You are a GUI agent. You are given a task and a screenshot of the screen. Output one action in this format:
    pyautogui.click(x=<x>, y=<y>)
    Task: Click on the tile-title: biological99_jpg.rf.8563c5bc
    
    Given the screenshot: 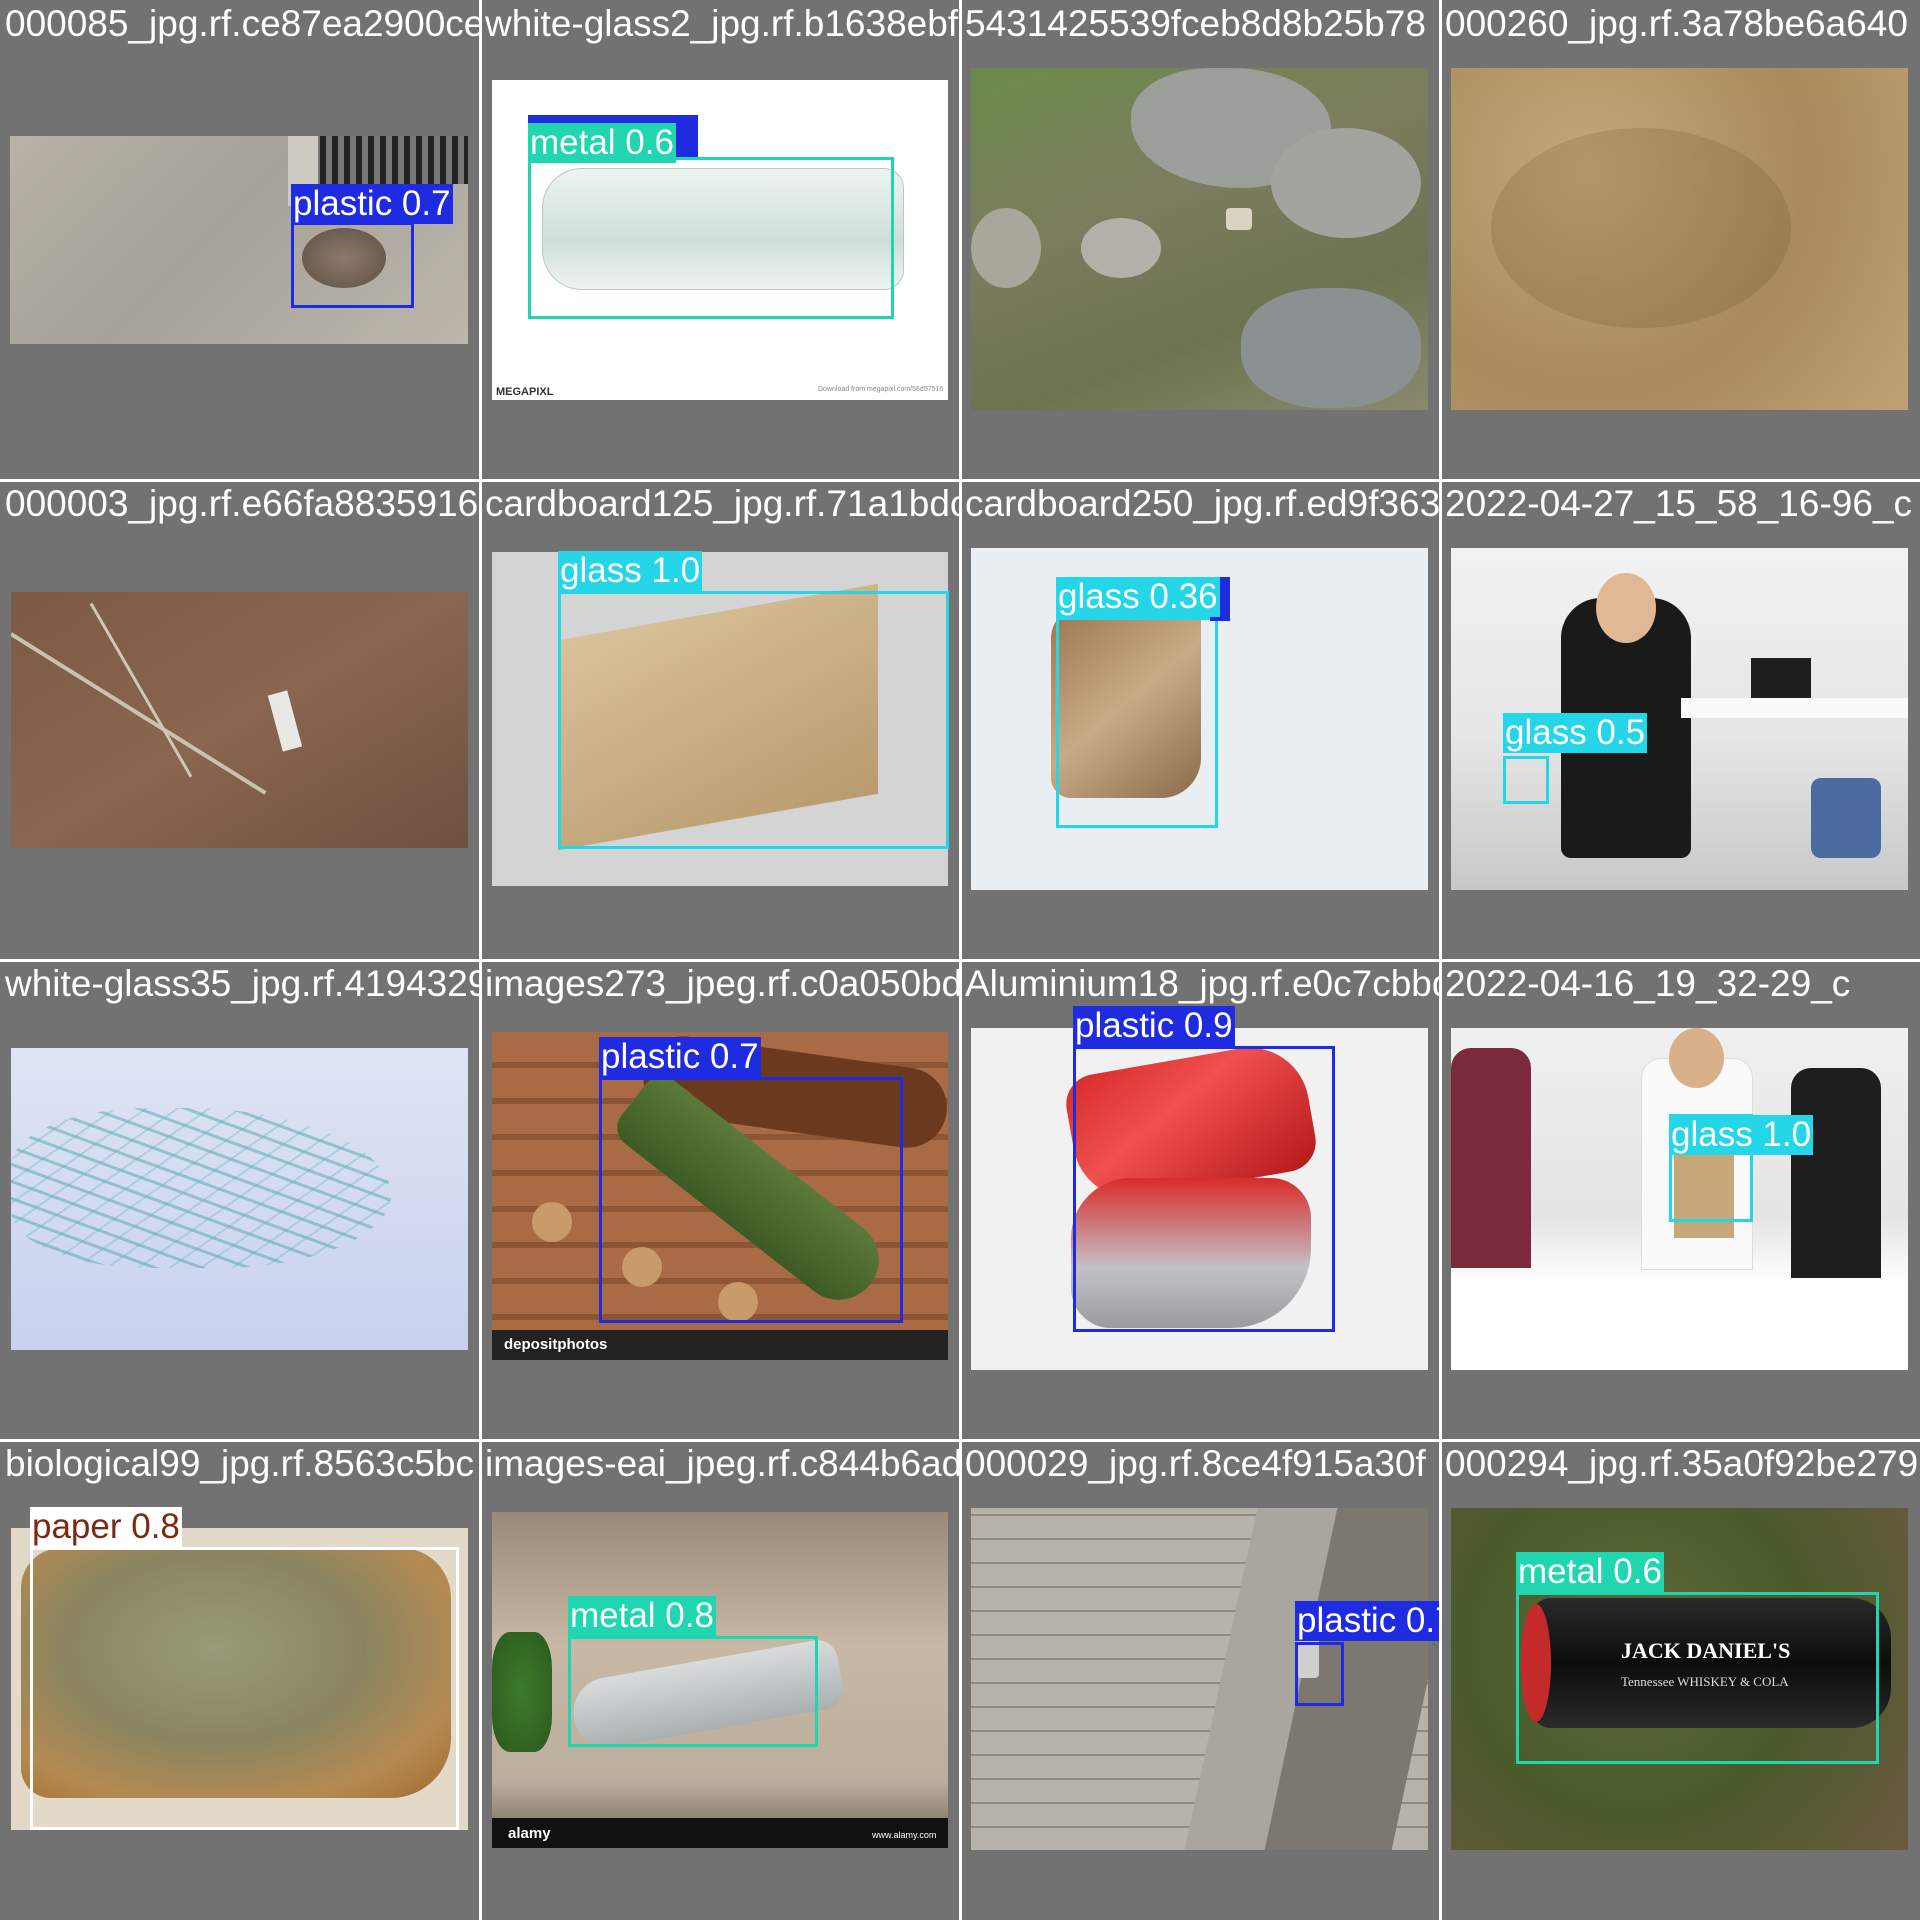 What is the action you would take?
    pyautogui.click(x=240, y=1463)
    